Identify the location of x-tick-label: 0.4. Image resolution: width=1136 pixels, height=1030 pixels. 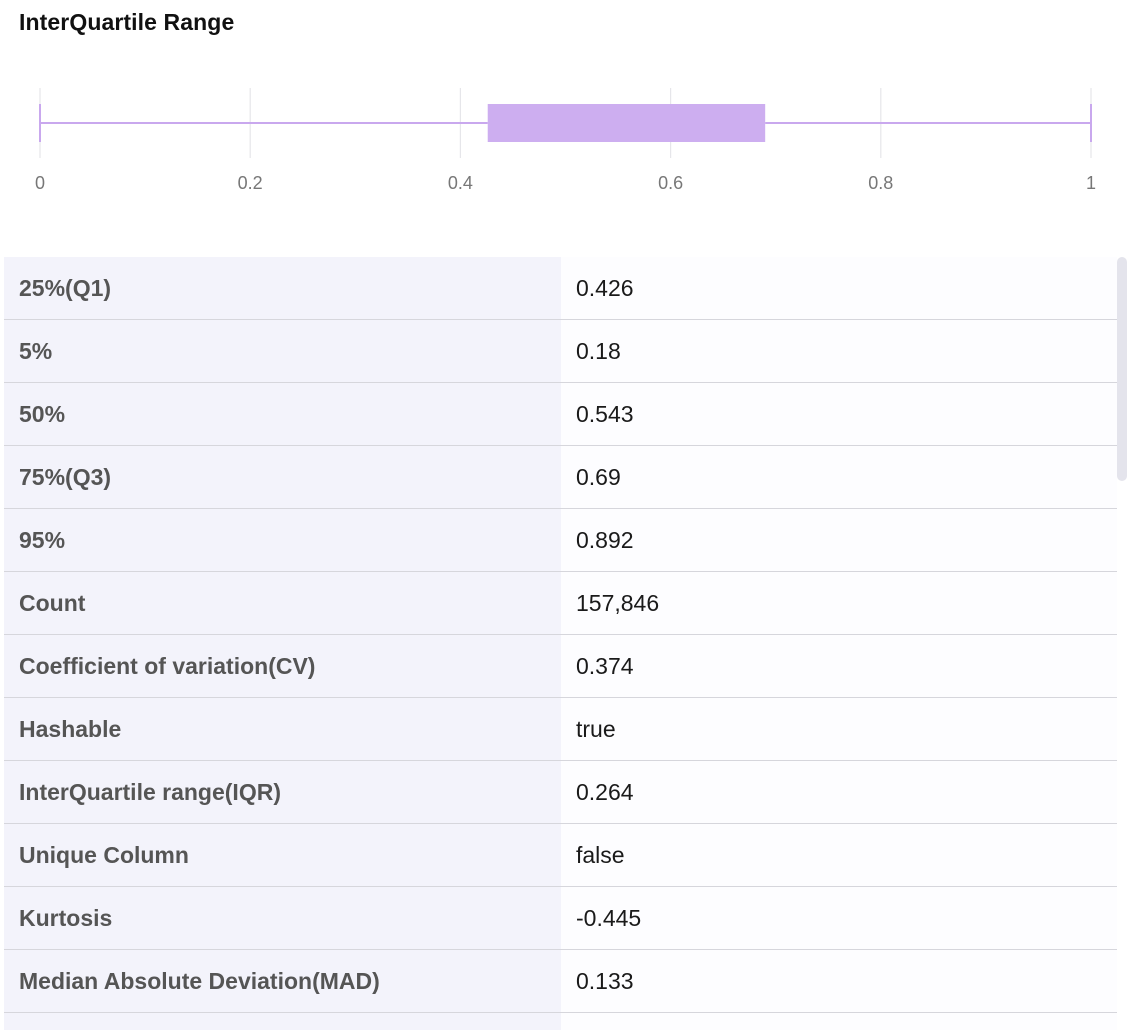
(460, 183).